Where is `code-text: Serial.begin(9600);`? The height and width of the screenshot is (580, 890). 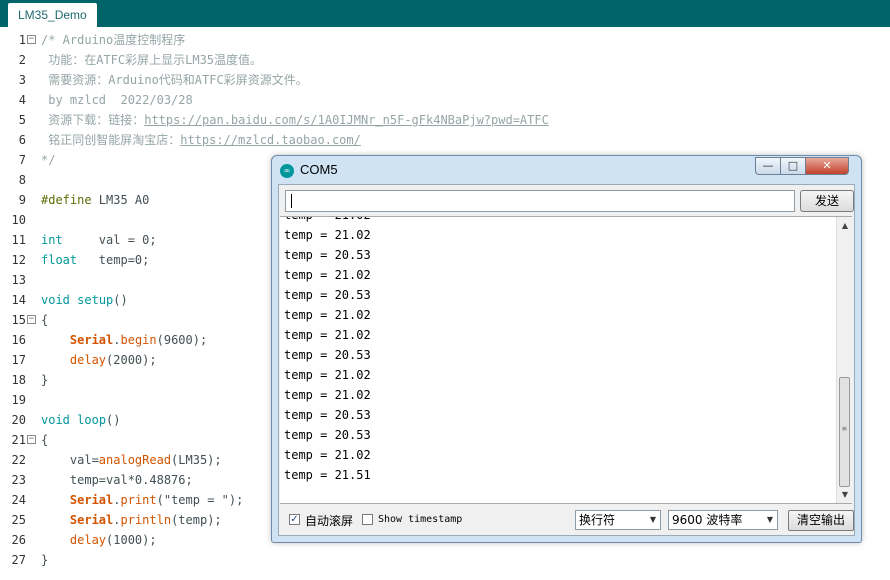 code-text: Serial.begin(9600); is located at coordinates (138, 340).